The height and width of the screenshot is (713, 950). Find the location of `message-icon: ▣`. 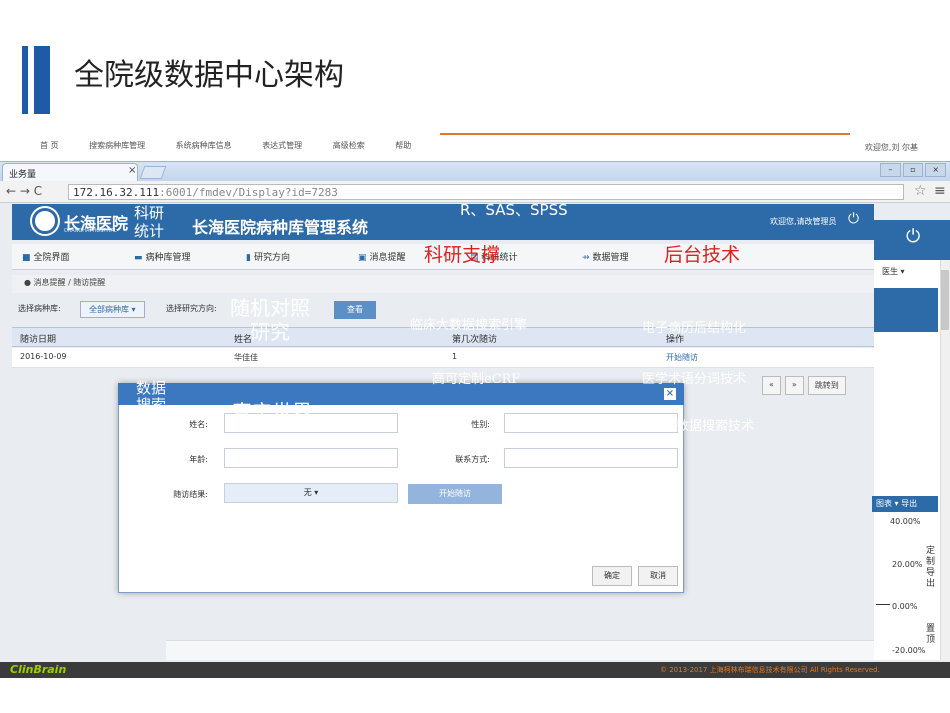

message-icon: ▣ is located at coordinates (362, 258).